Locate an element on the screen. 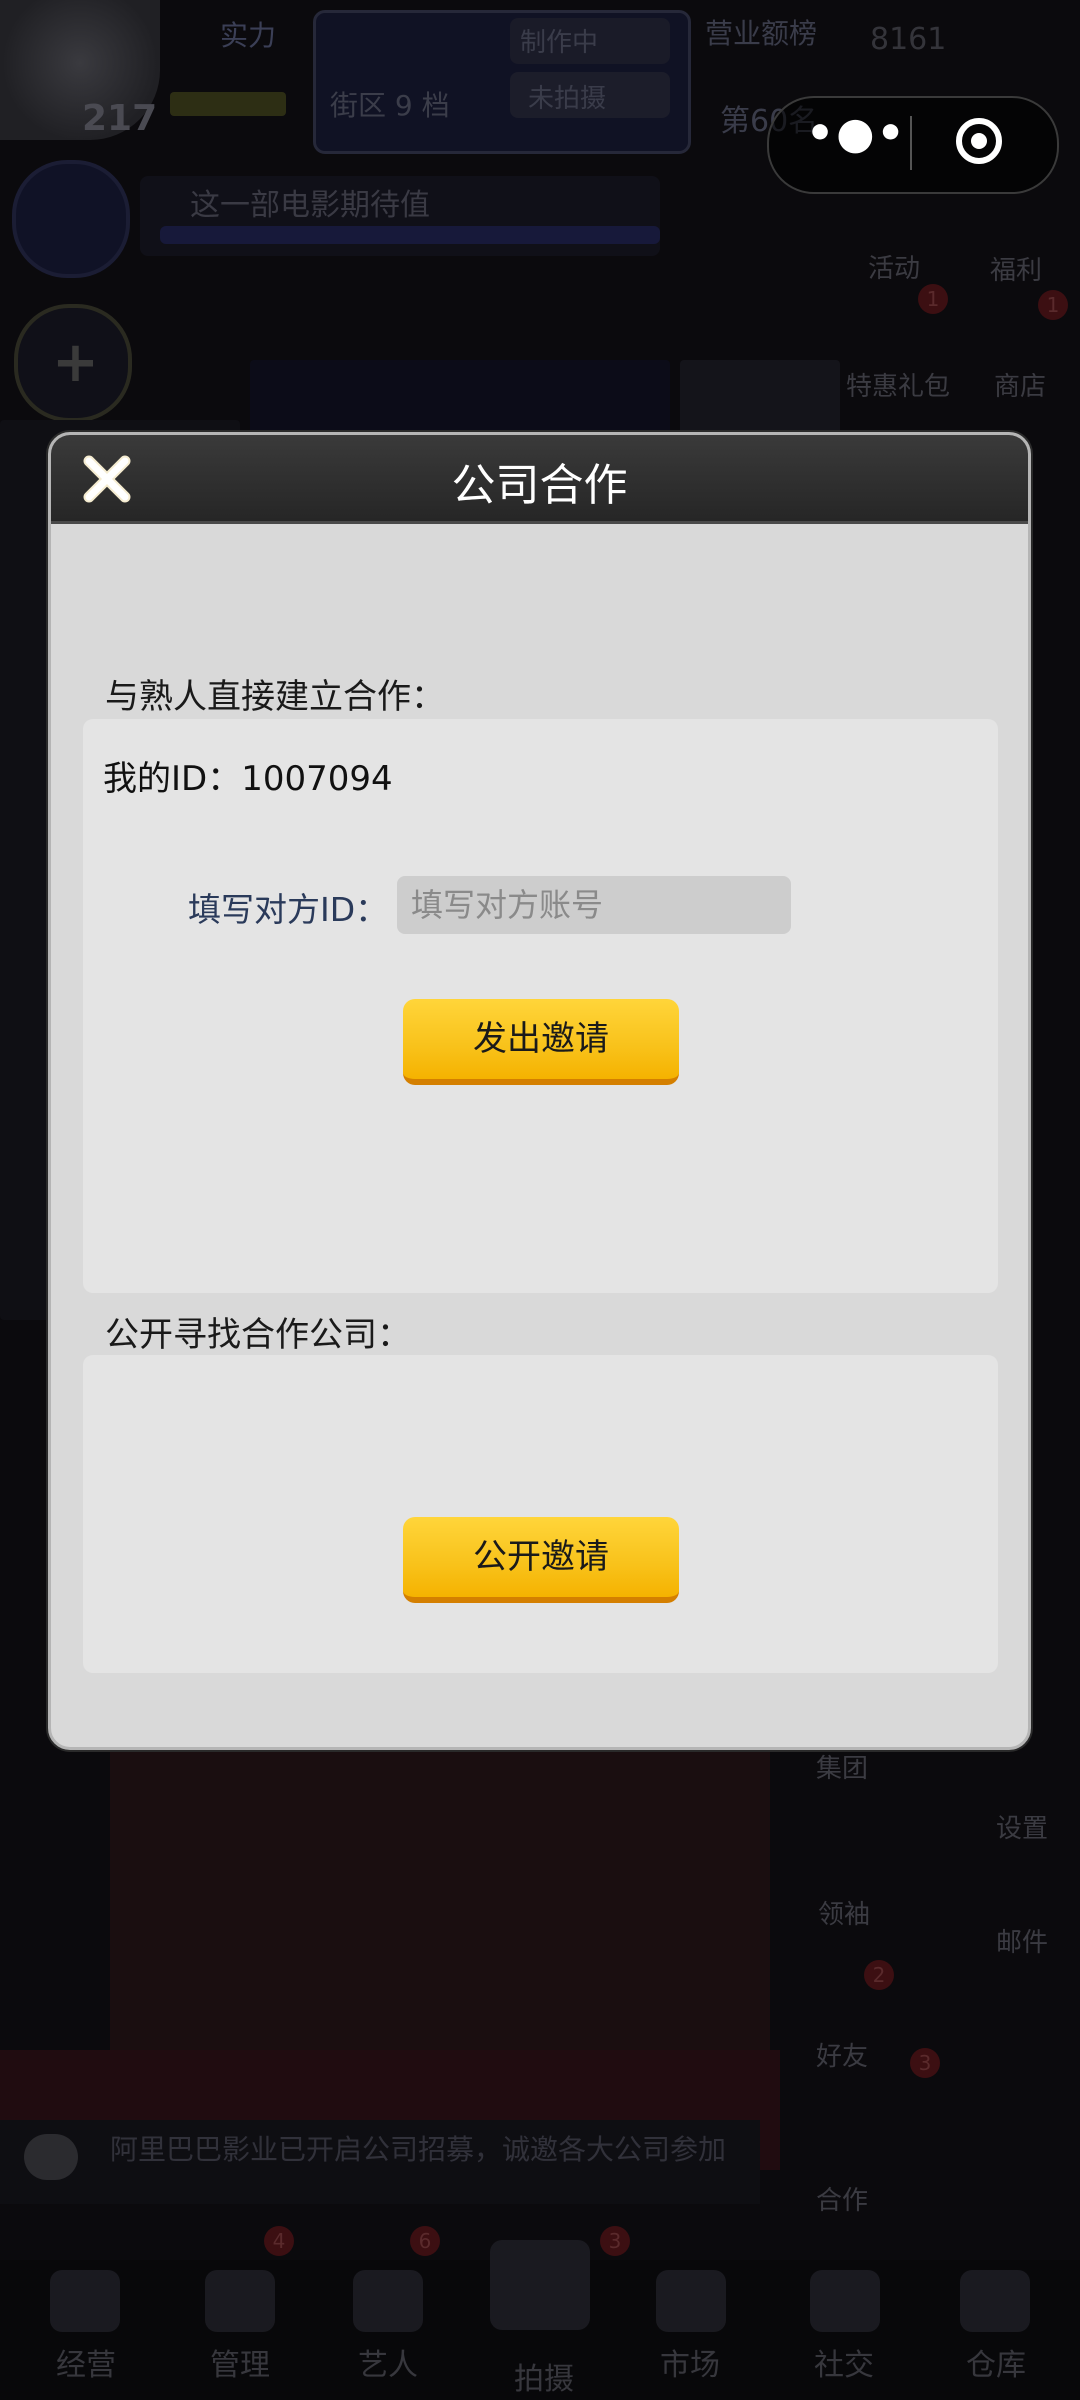 This screenshot has width=1080, height=2400. sidebar-item-settings: 设置 is located at coordinates (1022, 1826).